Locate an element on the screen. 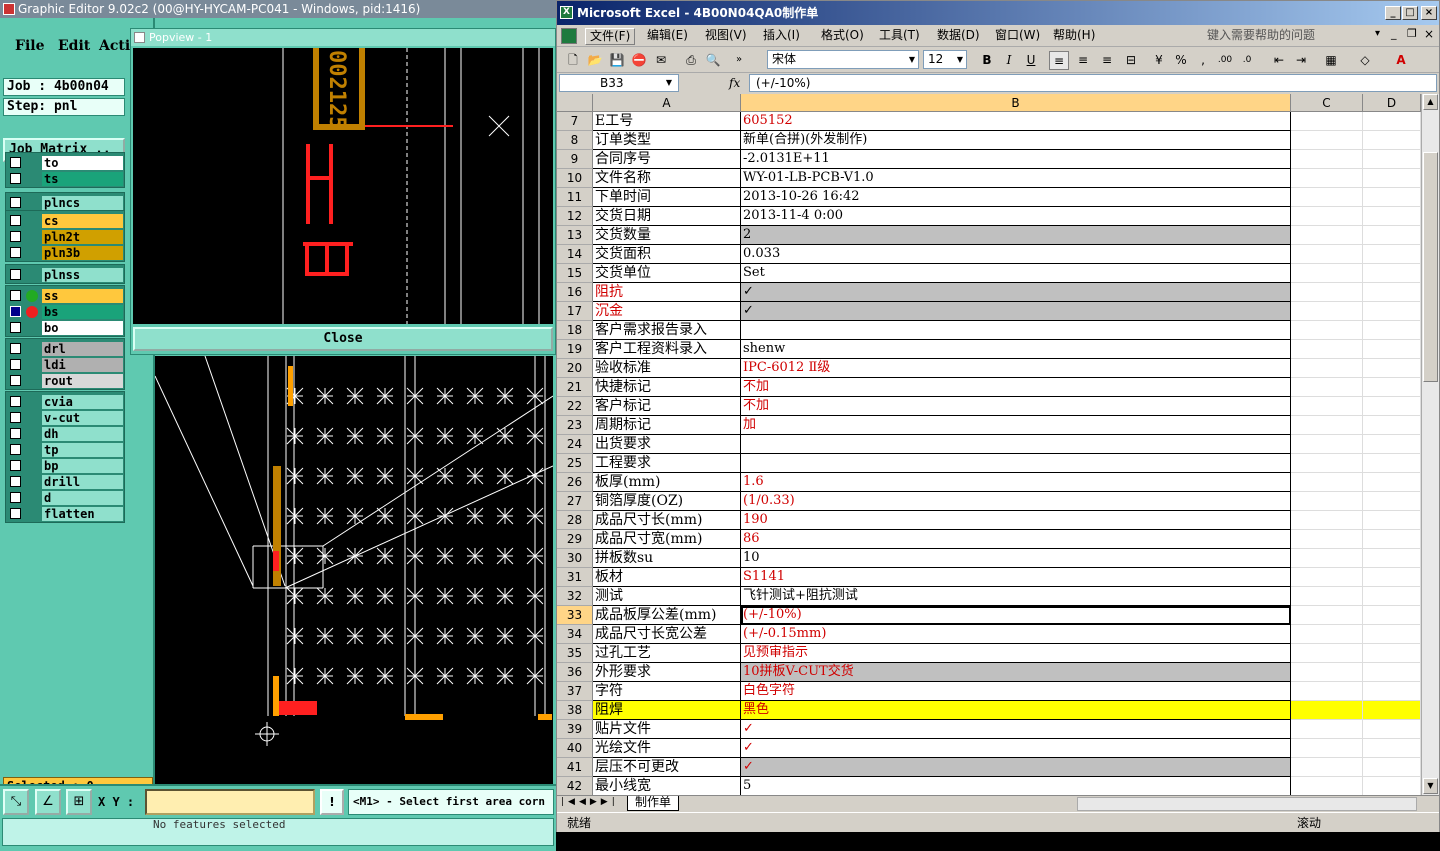  cell-b: 1.6 is located at coordinates (1016, 482).